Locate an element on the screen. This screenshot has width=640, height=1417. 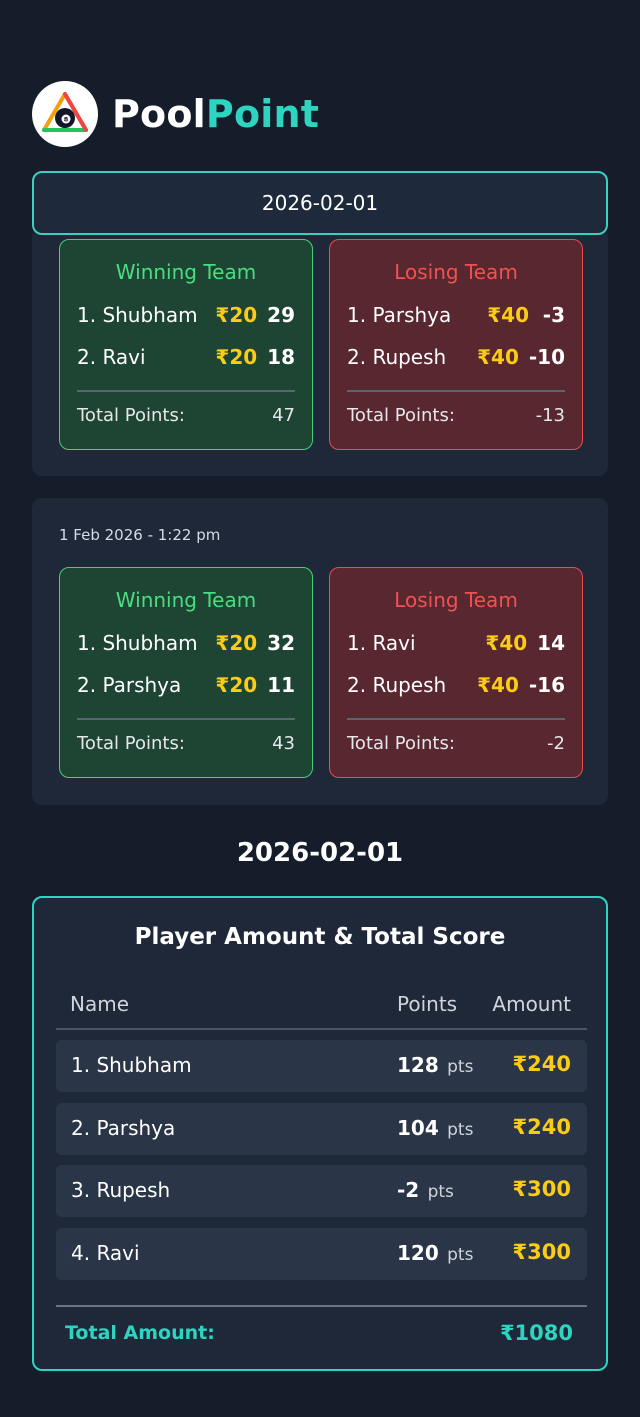
column-header-points: Points is located at coordinates (427, 1004).